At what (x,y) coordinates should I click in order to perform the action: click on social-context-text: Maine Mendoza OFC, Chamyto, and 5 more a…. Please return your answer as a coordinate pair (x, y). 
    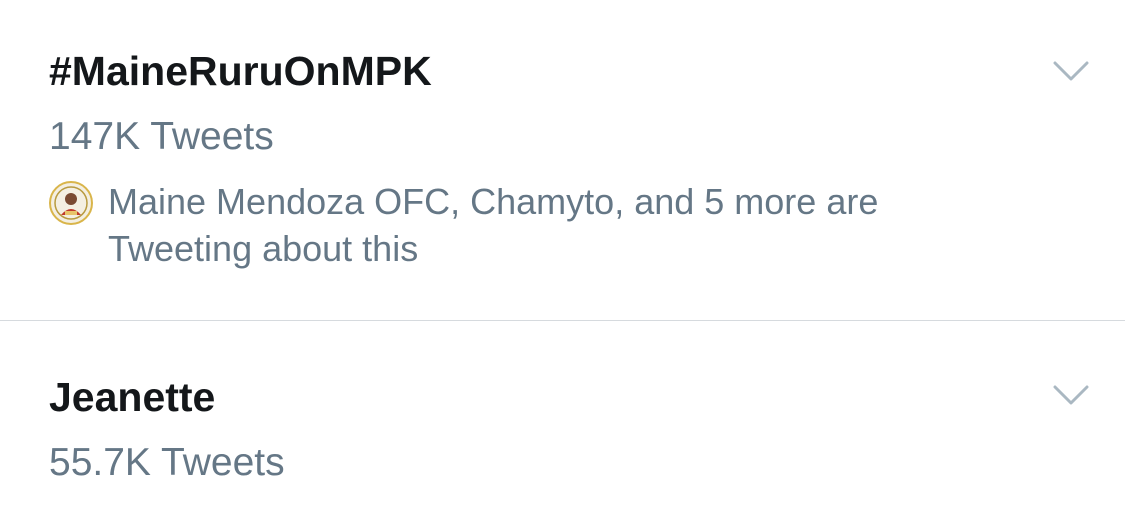
    Looking at the image, I should click on (493, 225).